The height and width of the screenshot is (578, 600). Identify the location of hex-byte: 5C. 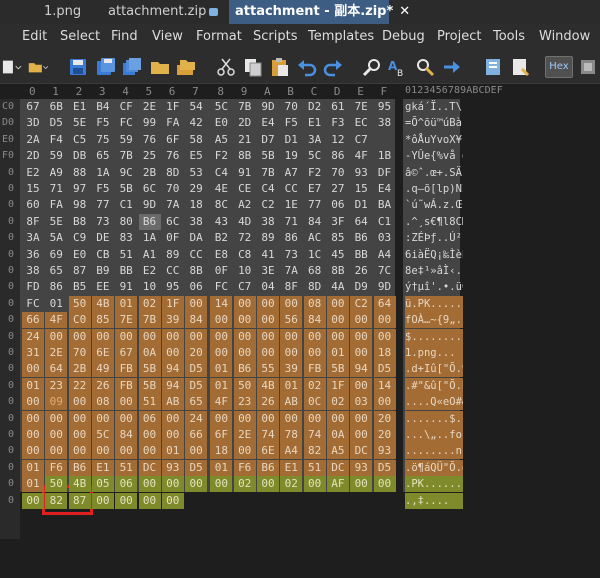
(102, 435).